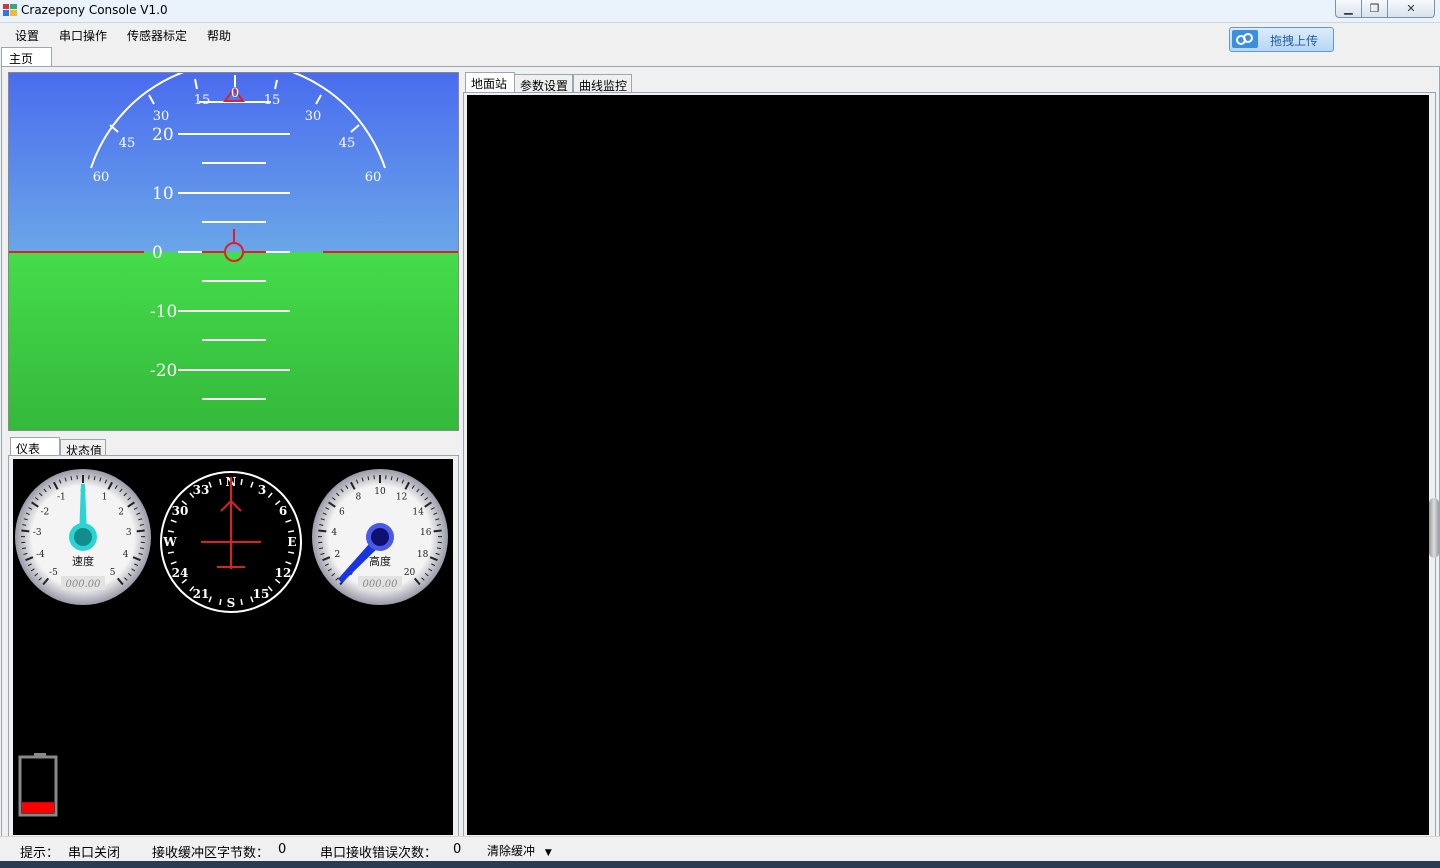 The image size is (1440, 868). I want to click on chevron-down-icon: ▼, so click(548, 853).